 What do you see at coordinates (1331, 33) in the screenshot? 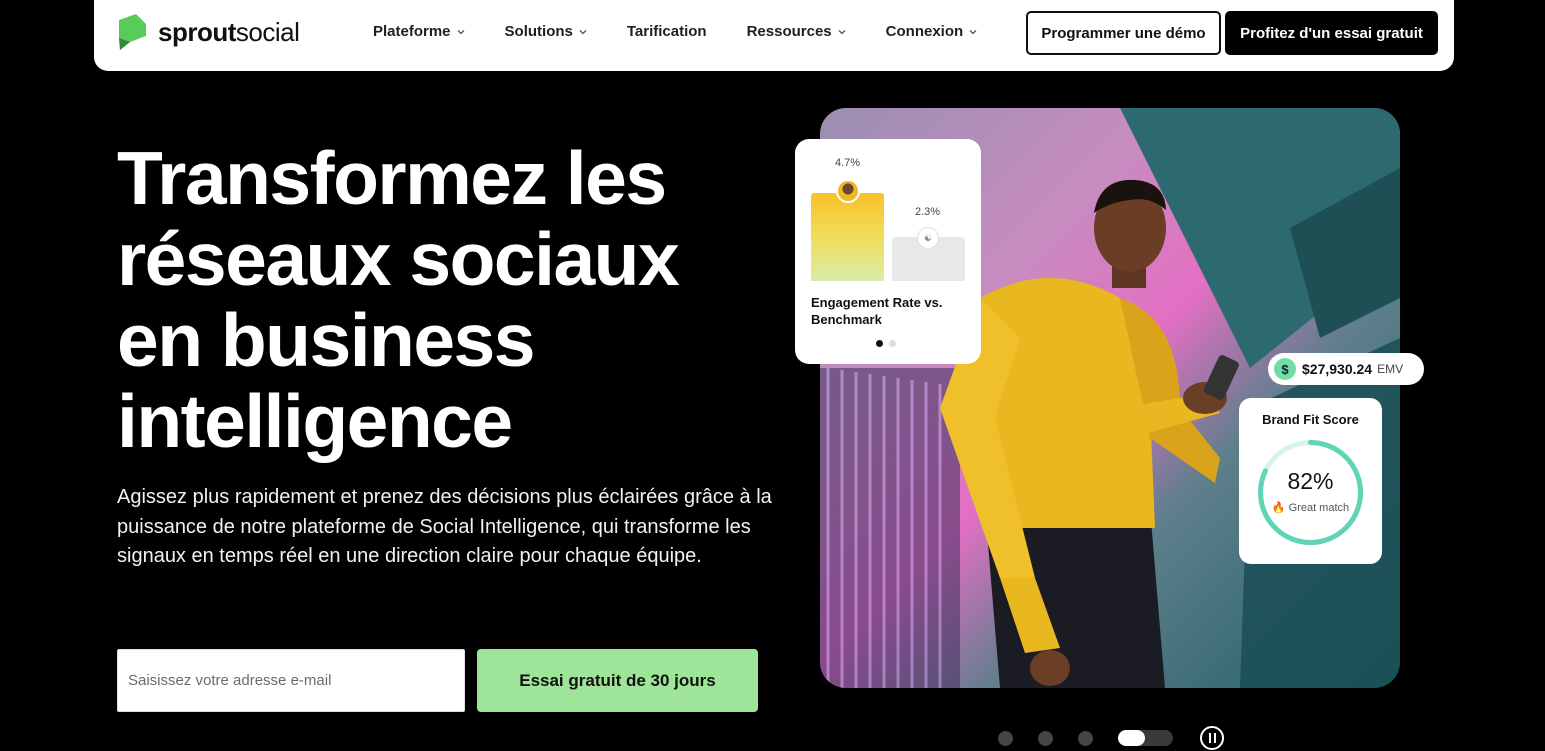
I see `free-trial-button: Profitez d'un essai gratuit` at bounding box center [1331, 33].